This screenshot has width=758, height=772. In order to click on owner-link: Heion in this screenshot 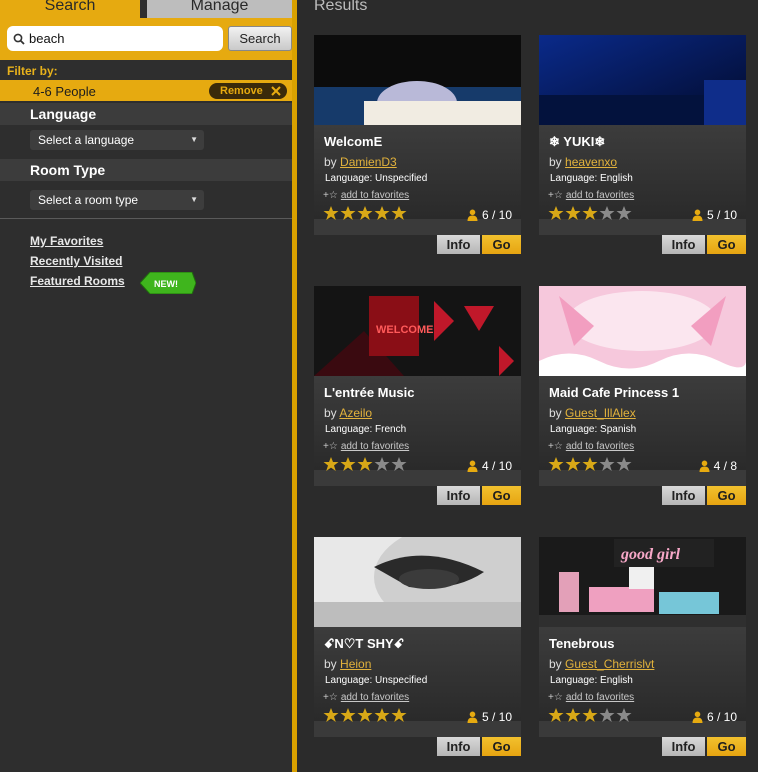, I will do `click(355, 664)`.